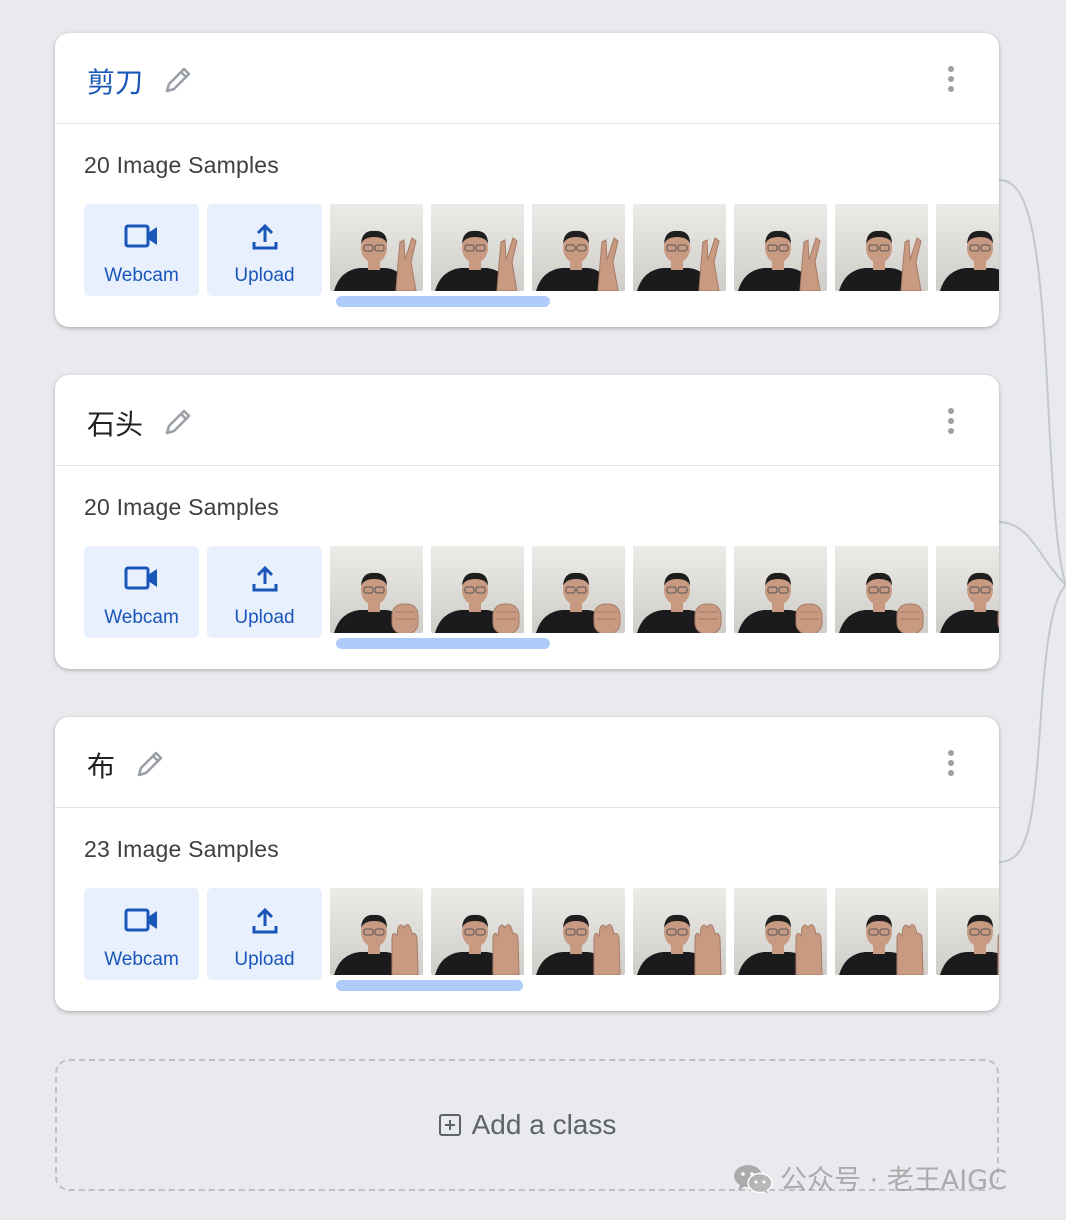 This screenshot has height=1220, width=1066. Describe the element at coordinates (527, 420) in the screenshot. I see `class-card-header: 石头` at that location.